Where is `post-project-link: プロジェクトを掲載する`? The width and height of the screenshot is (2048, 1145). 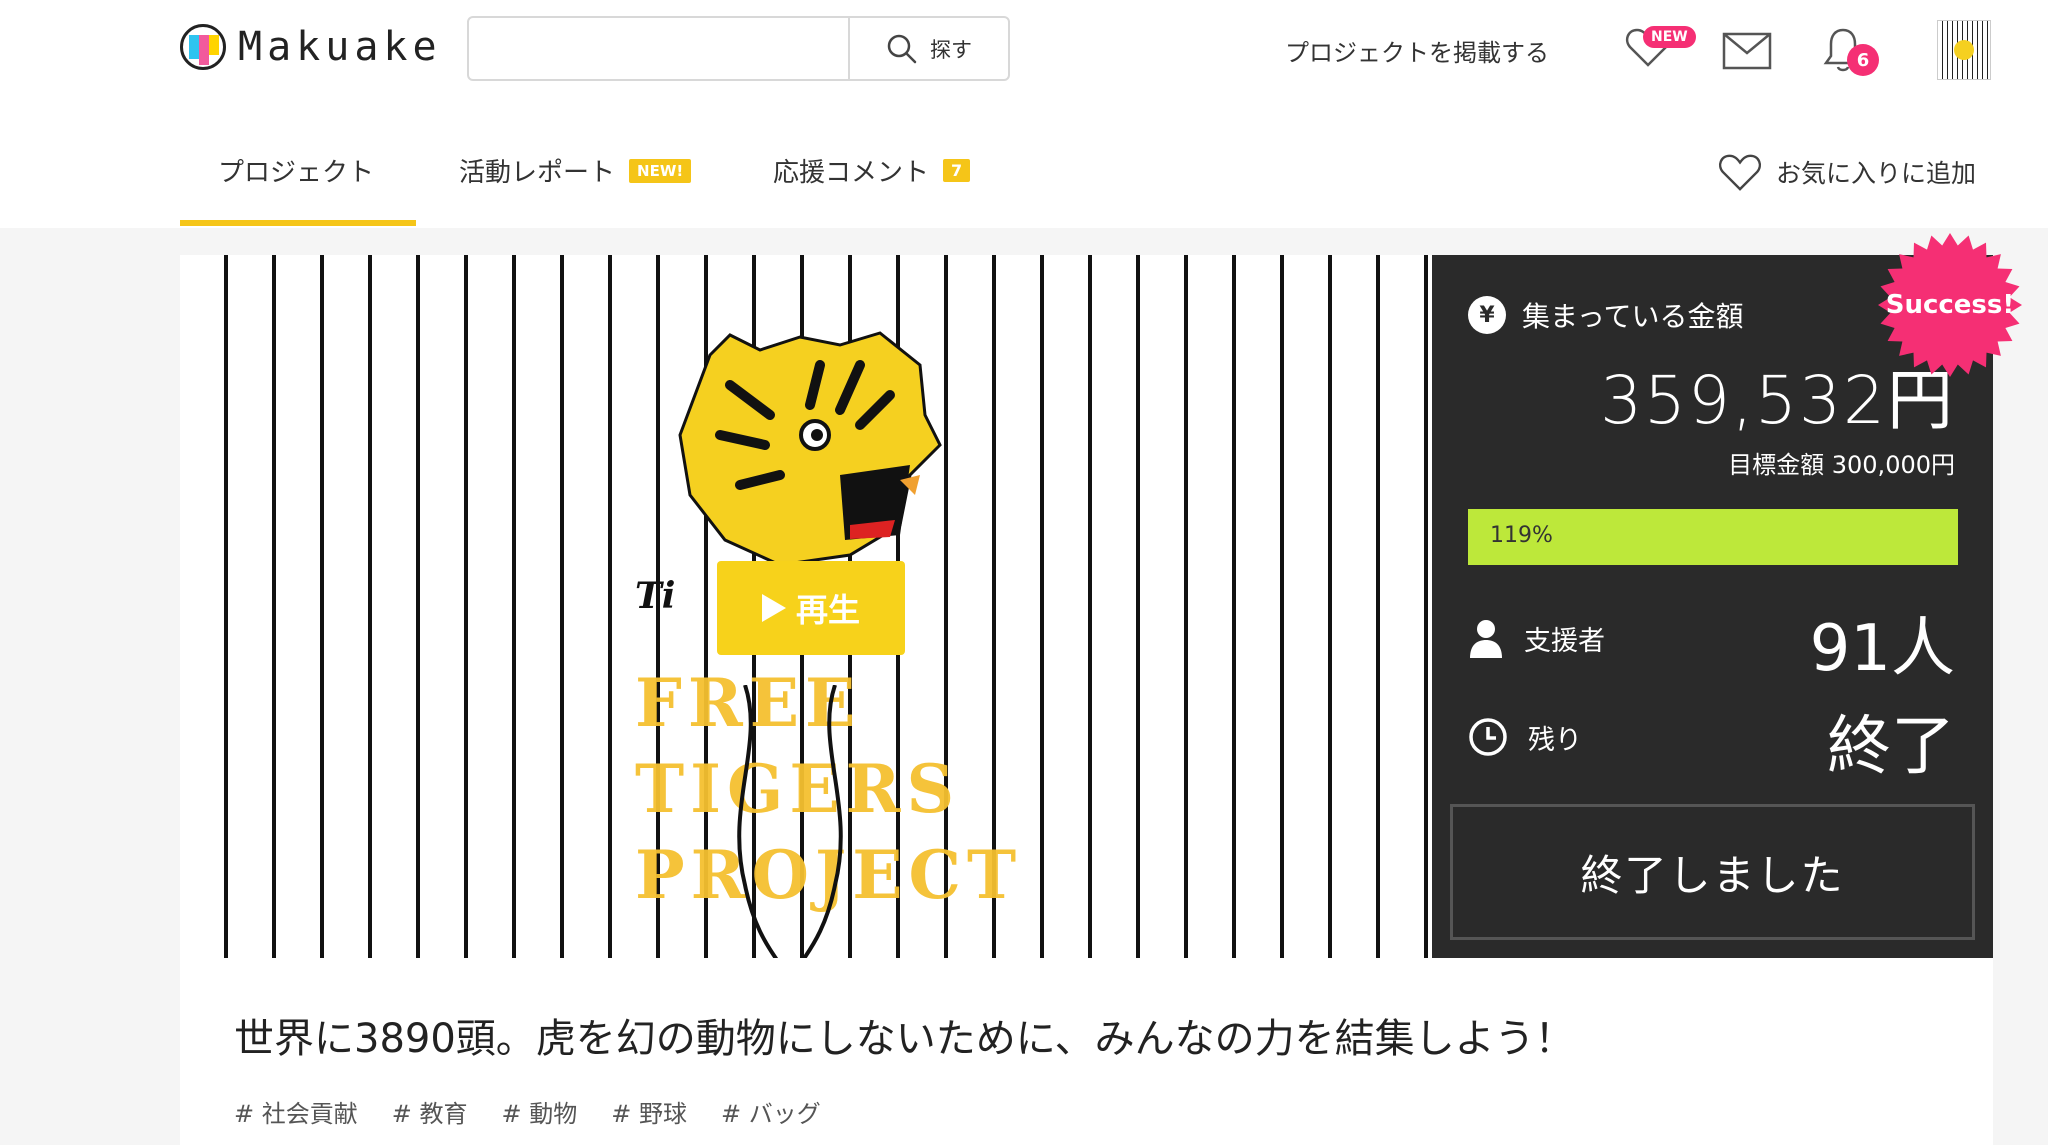 post-project-link: プロジェクトを掲載する is located at coordinates (1417, 50).